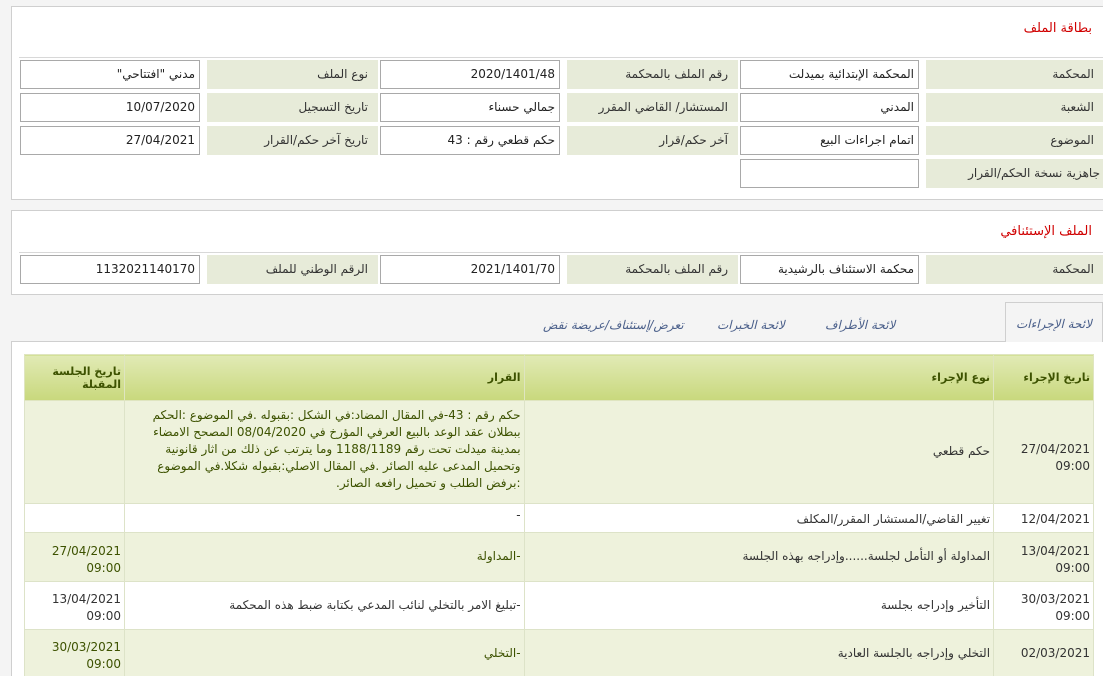  Describe the element at coordinates (652, 269) in the screenshot. I see `appeal-file-number-label: رقم الملف بالمحكمة` at that location.